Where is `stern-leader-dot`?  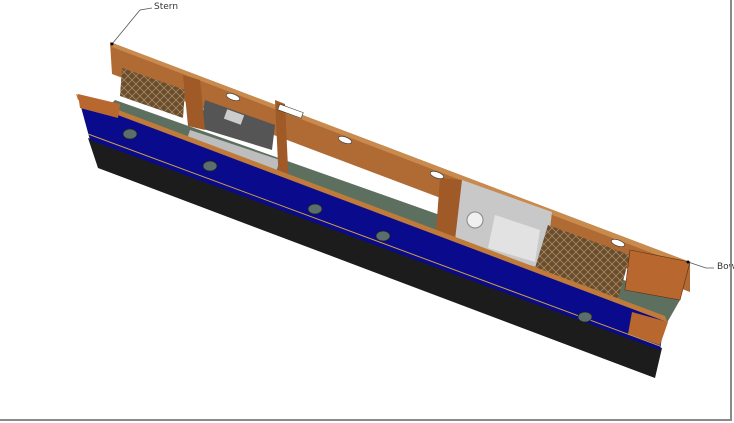
stern-leader-dot is located at coordinates (112, 44).